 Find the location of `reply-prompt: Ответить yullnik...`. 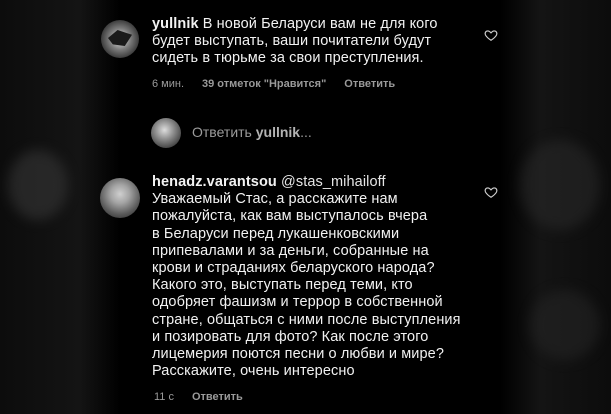

reply-prompt: Ответить yullnik... is located at coordinates (252, 132).